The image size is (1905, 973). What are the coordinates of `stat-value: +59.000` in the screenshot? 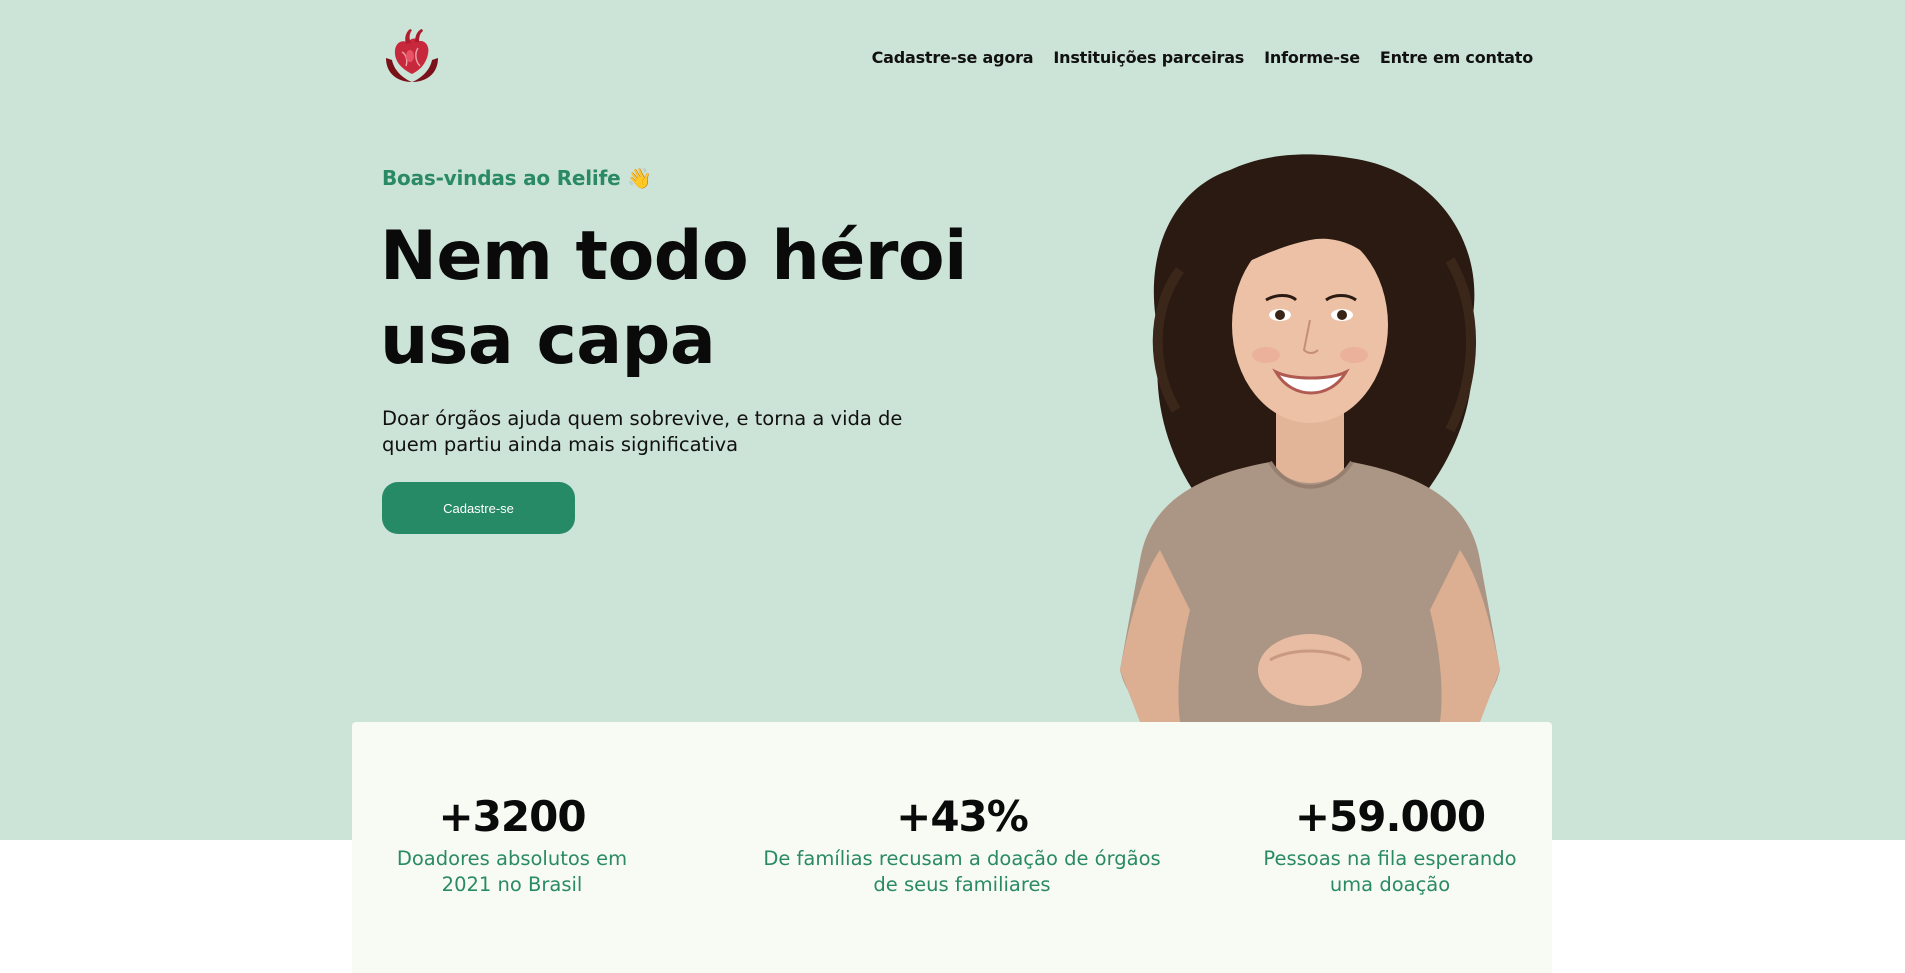 It's located at (1390, 816).